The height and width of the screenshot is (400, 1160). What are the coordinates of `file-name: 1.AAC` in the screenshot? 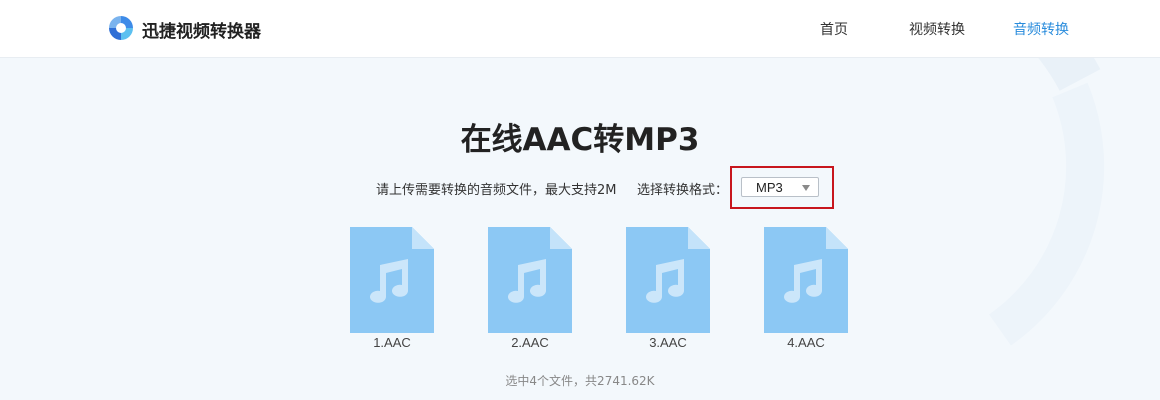 It's located at (392, 342).